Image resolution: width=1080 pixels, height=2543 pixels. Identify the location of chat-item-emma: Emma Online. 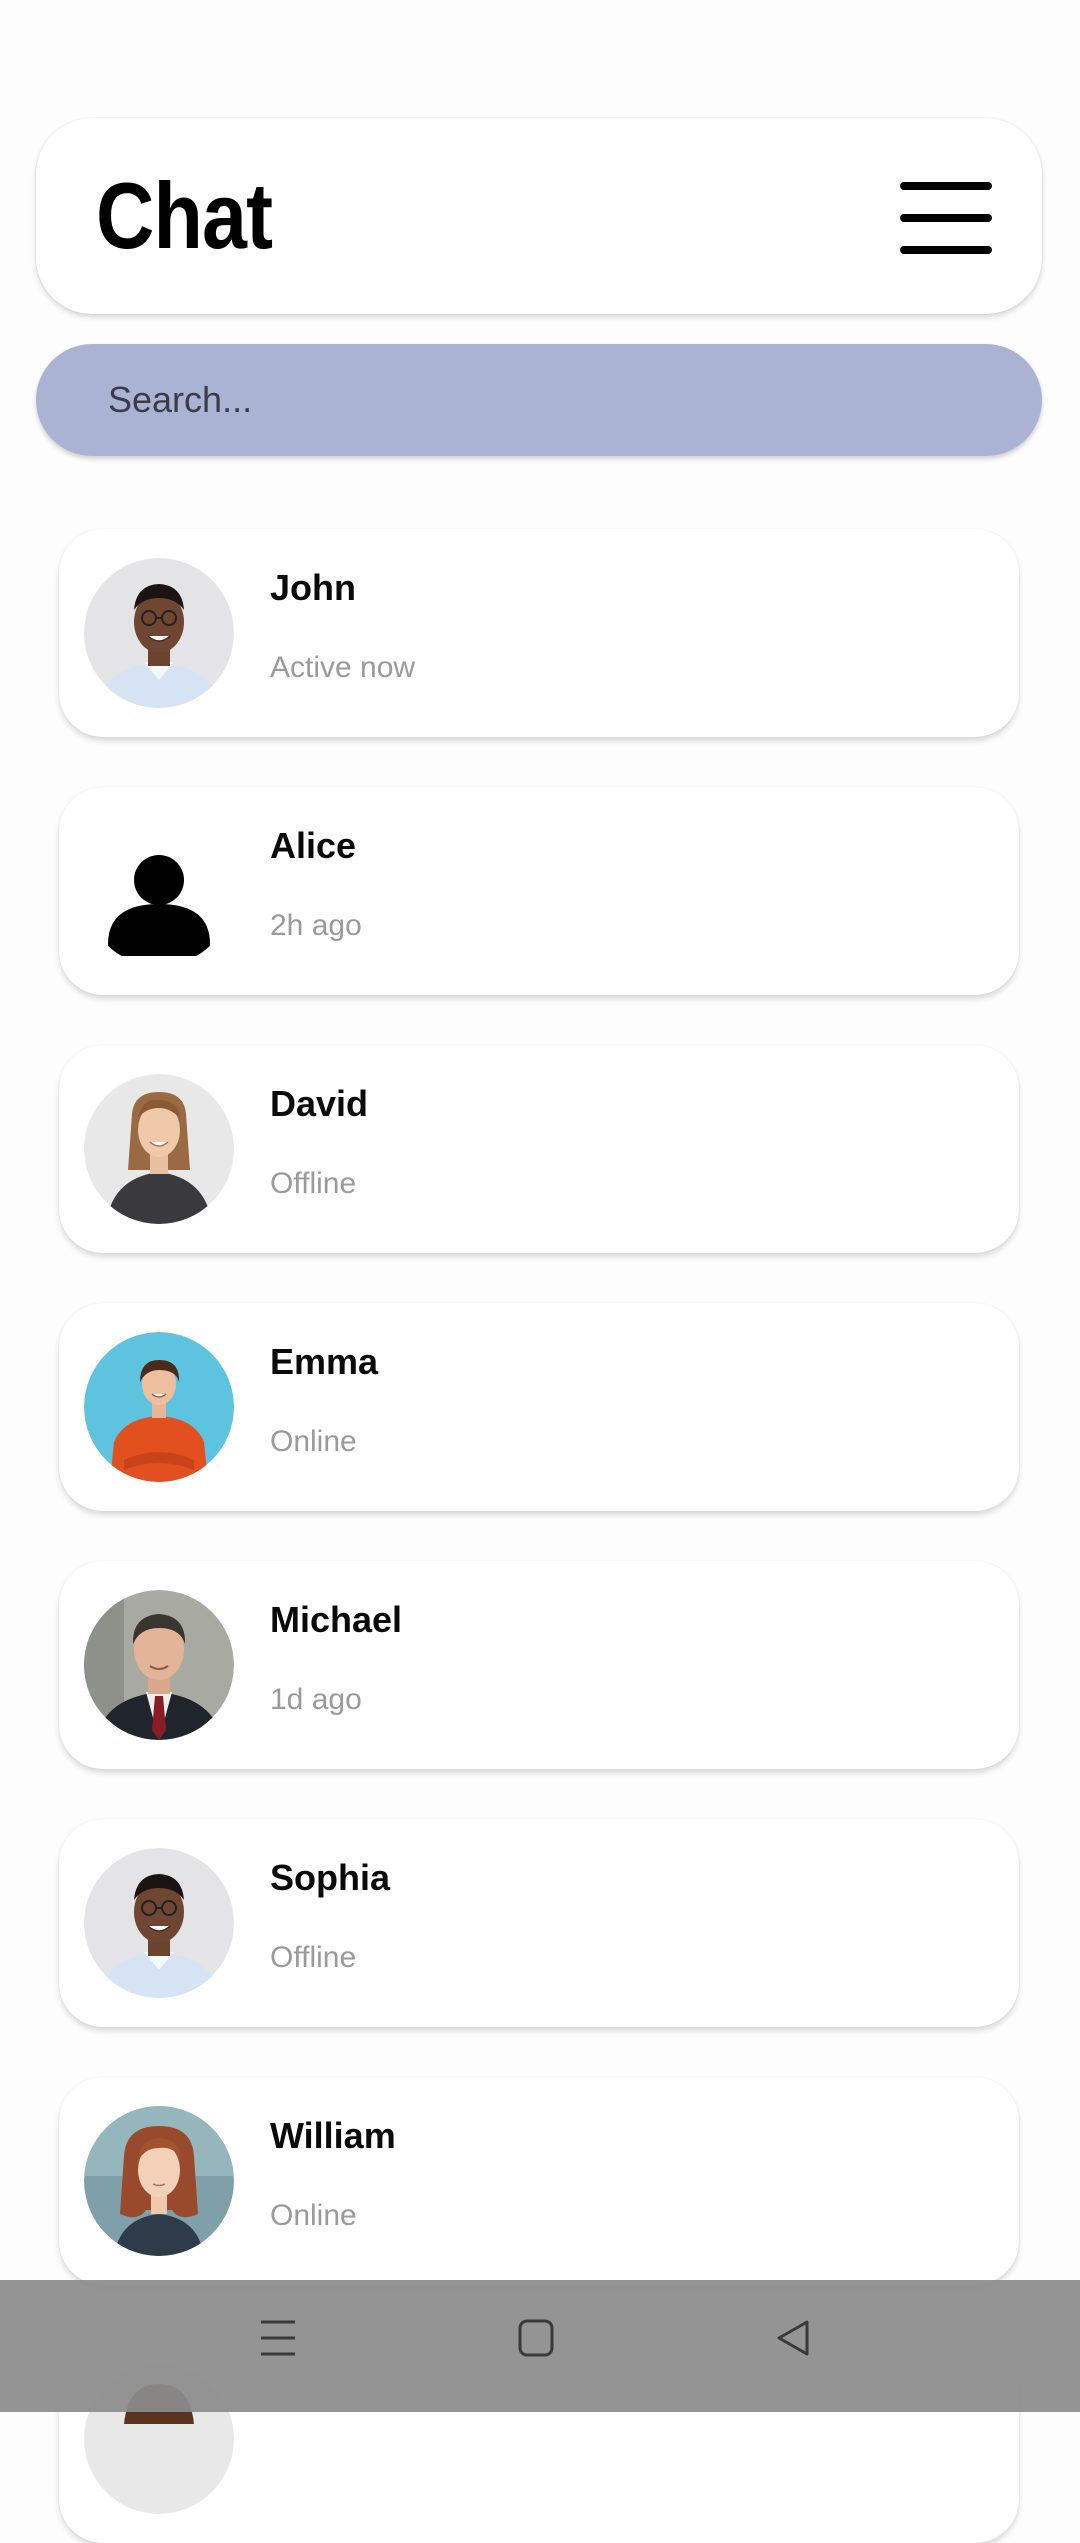
(539, 1407).